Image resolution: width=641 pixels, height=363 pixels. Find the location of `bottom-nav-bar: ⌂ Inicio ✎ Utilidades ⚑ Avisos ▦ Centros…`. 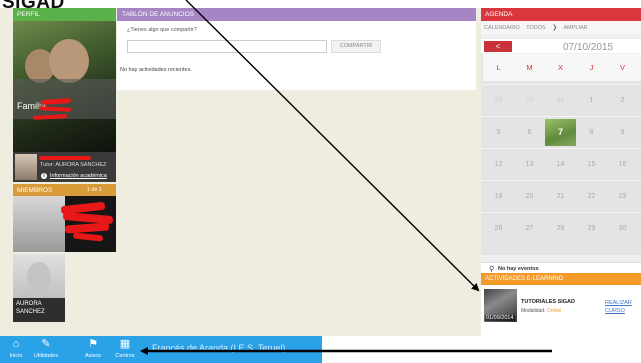

bottom-nav-bar: ⌂ Inicio ✎ Utilidades ⚑ Avisos ▦ Centros… is located at coordinates (161, 349).